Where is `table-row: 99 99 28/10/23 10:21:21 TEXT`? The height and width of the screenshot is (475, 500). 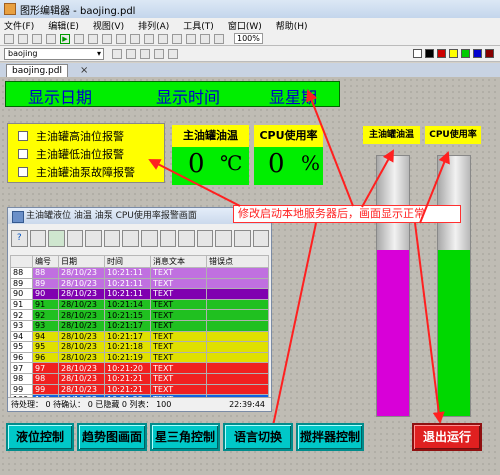 table-row: 99 99 28/10/23 10:21:21 TEXT is located at coordinates (139, 389).